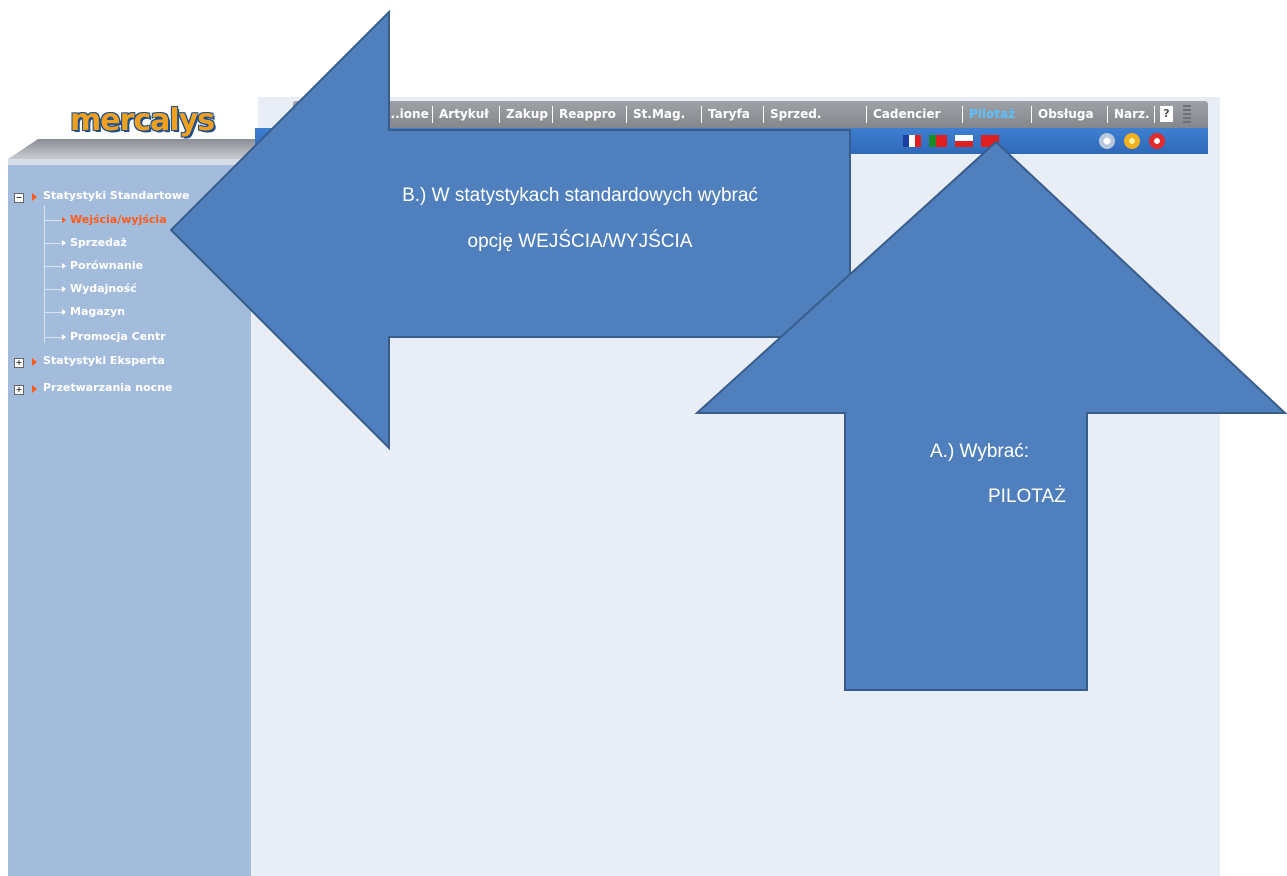  I want to click on power-icon, so click(1157, 141).